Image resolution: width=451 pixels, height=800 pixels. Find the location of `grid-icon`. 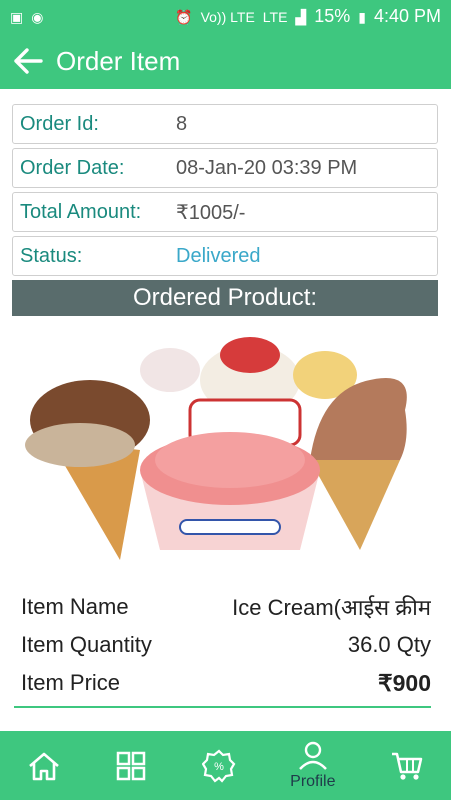

grid-icon is located at coordinates (131, 765).